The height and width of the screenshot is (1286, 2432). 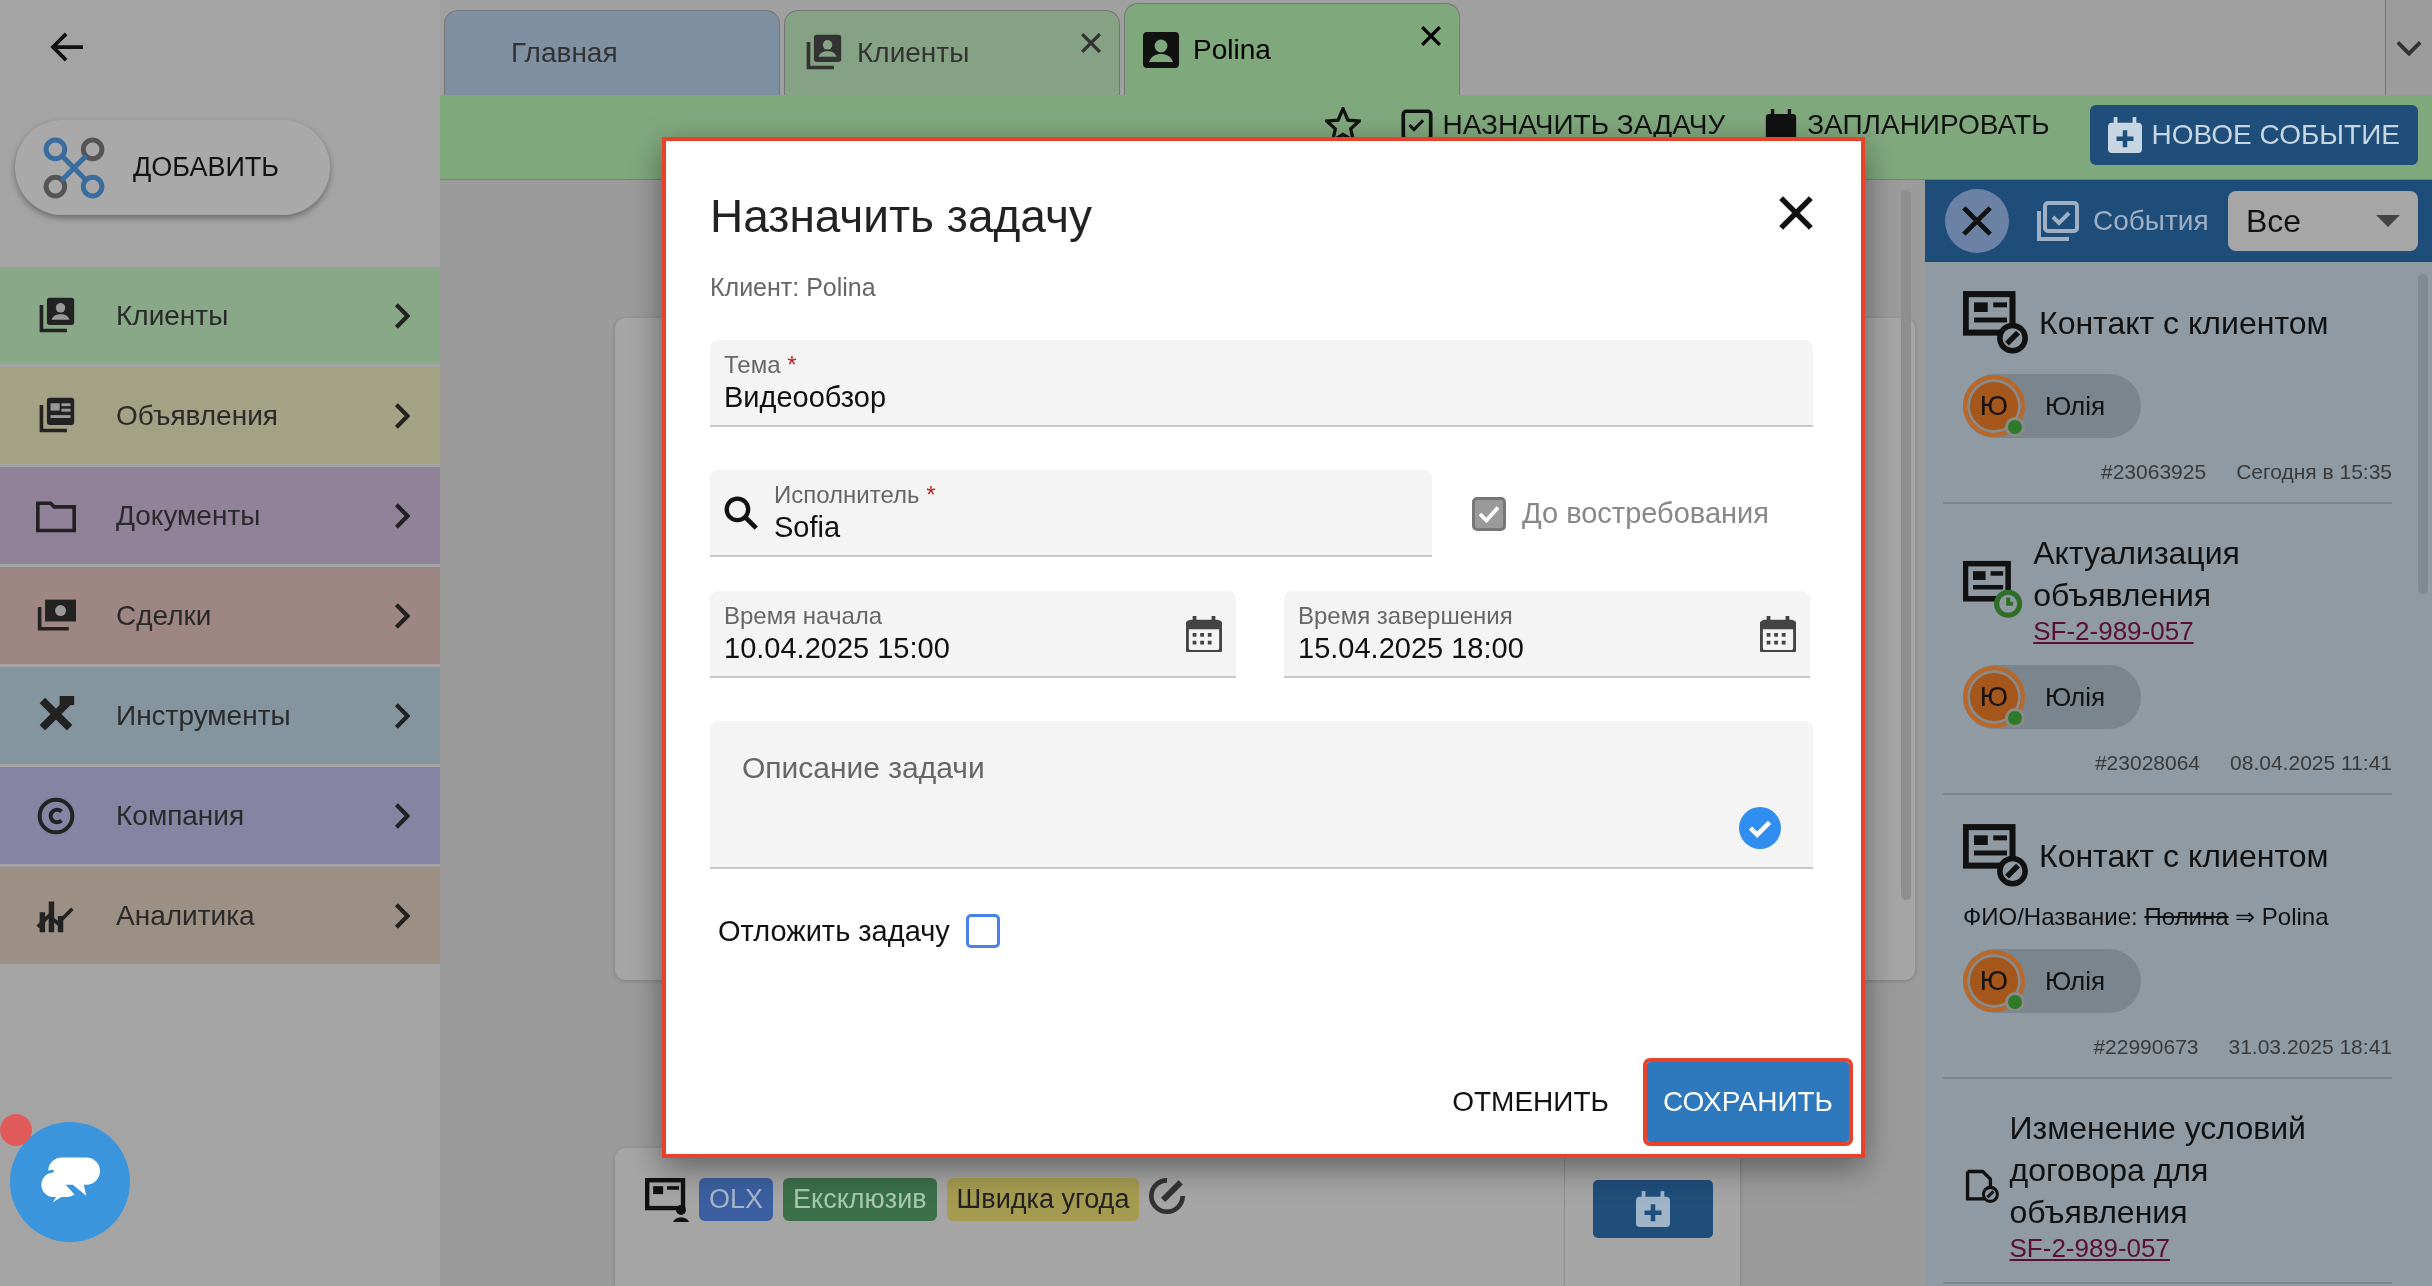 What do you see at coordinates (74, 167) in the screenshot?
I see `molecule-logo-icon` at bounding box center [74, 167].